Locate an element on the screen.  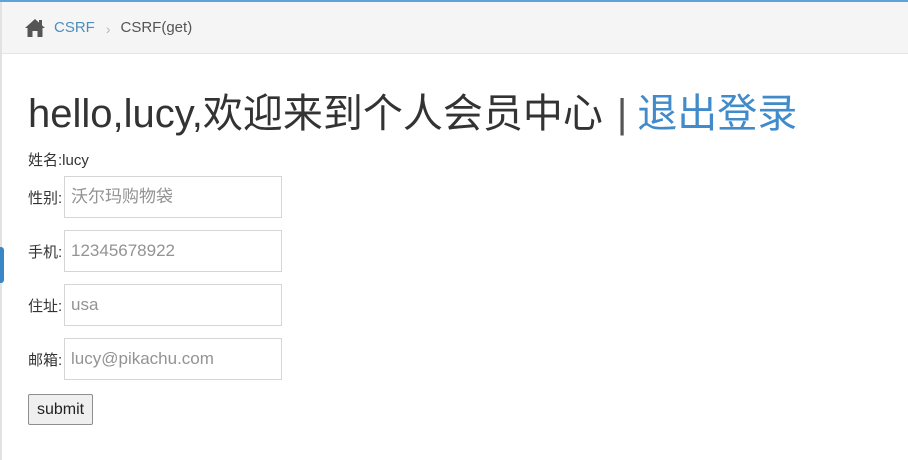
gender-row: 性别: is located at coordinates (468, 197).